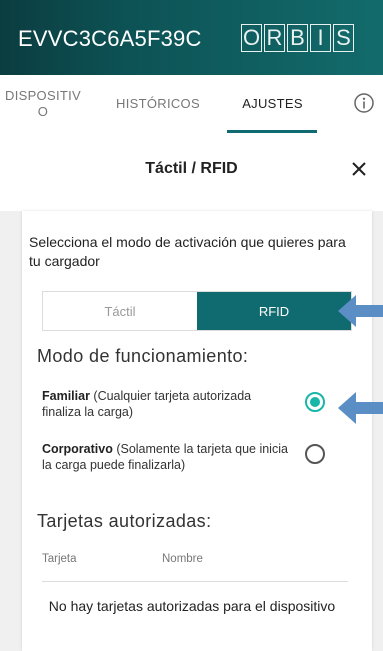  What do you see at coordinates (274, 311) in the screenshot?
I see `segment-rfid-button: RFID` at bounding box center [274, 311].